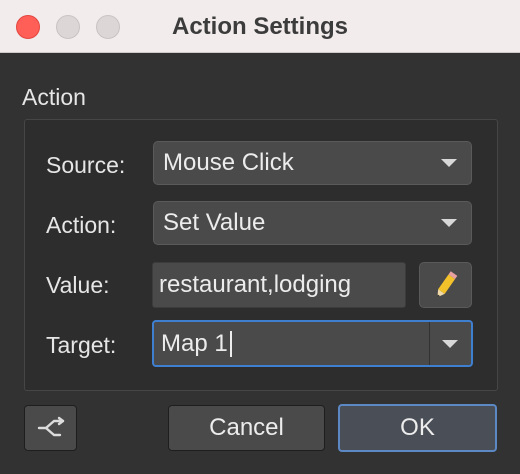 Image resolution: width=520 pixels, height=474 pixels. Describe the element at coordinates (78, 285) in the screenshot. I see `value-label: Value:` at that location.